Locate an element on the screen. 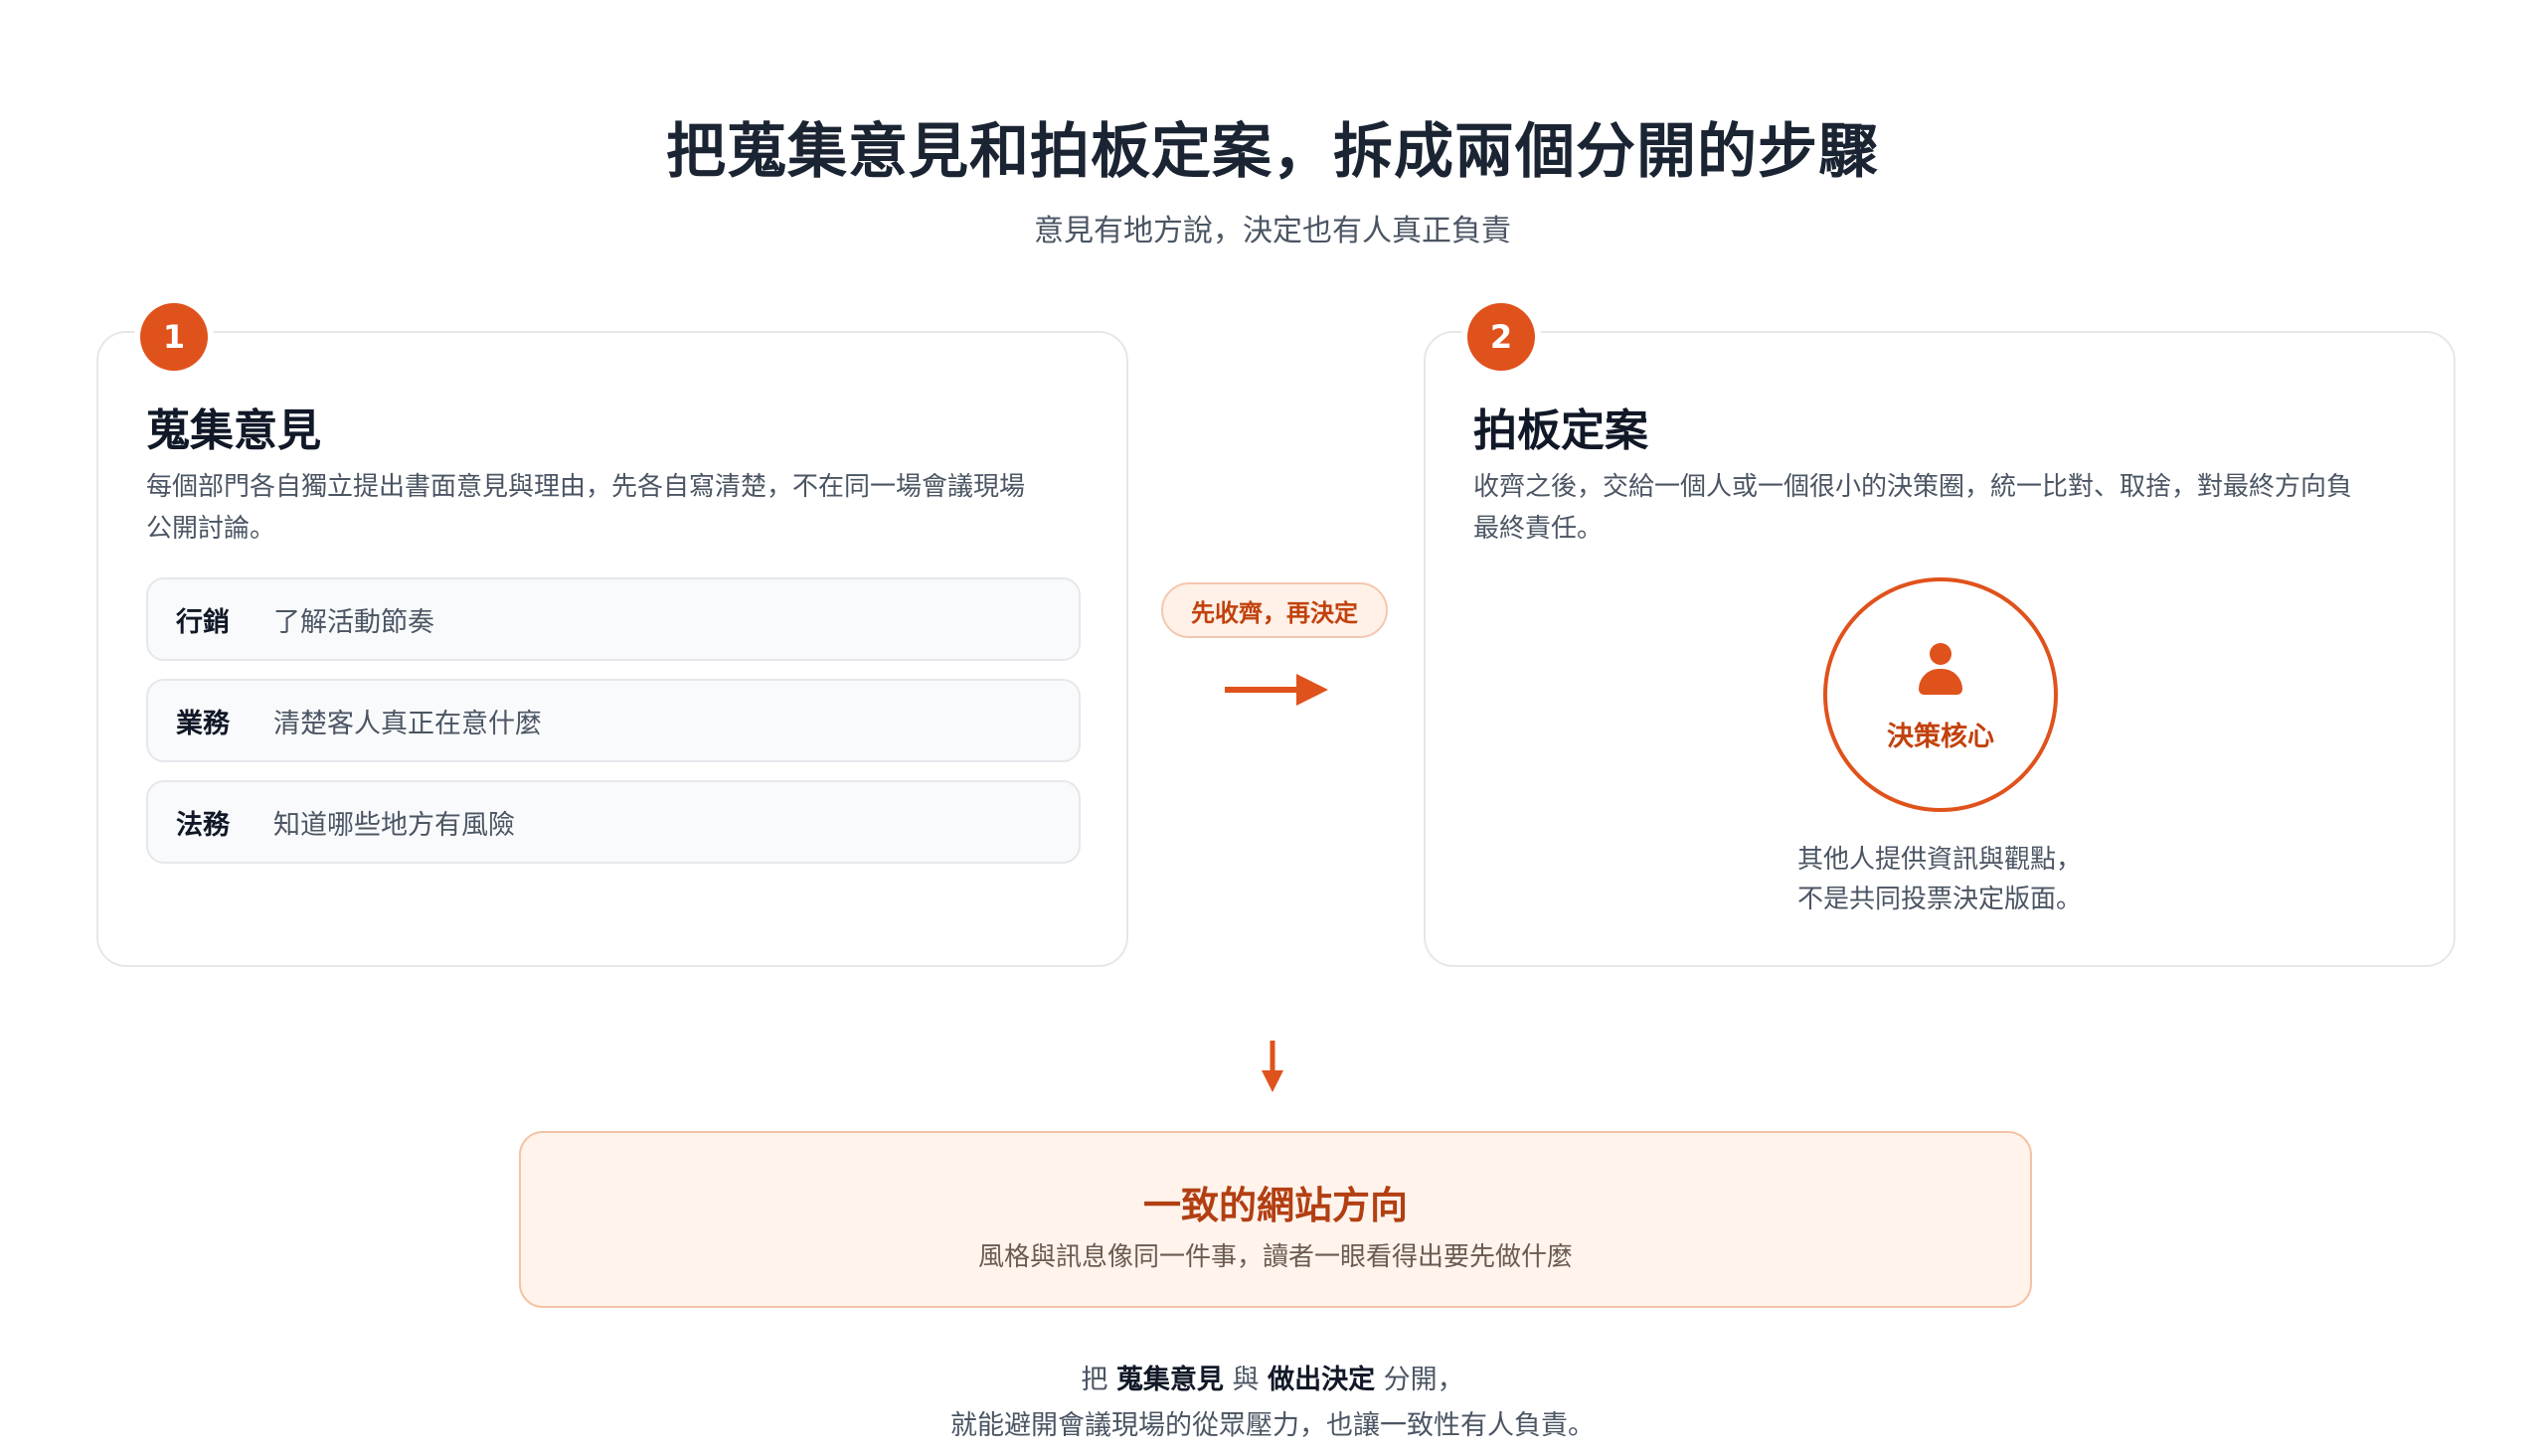  department-value: 了解活動節奏 is located at coordinates (353, 622).